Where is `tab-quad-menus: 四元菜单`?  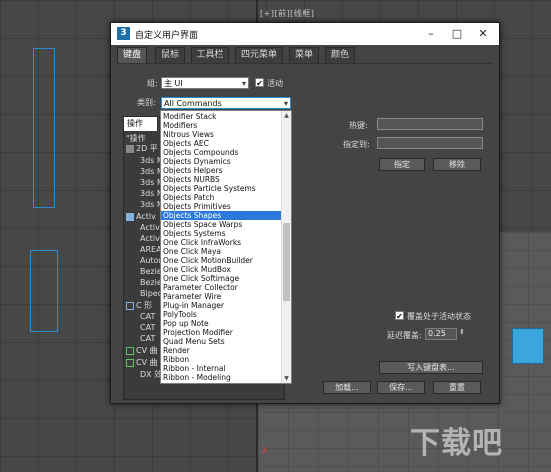 tab-quad-menus: 四元菜单 is located at coordinates (259, 55).